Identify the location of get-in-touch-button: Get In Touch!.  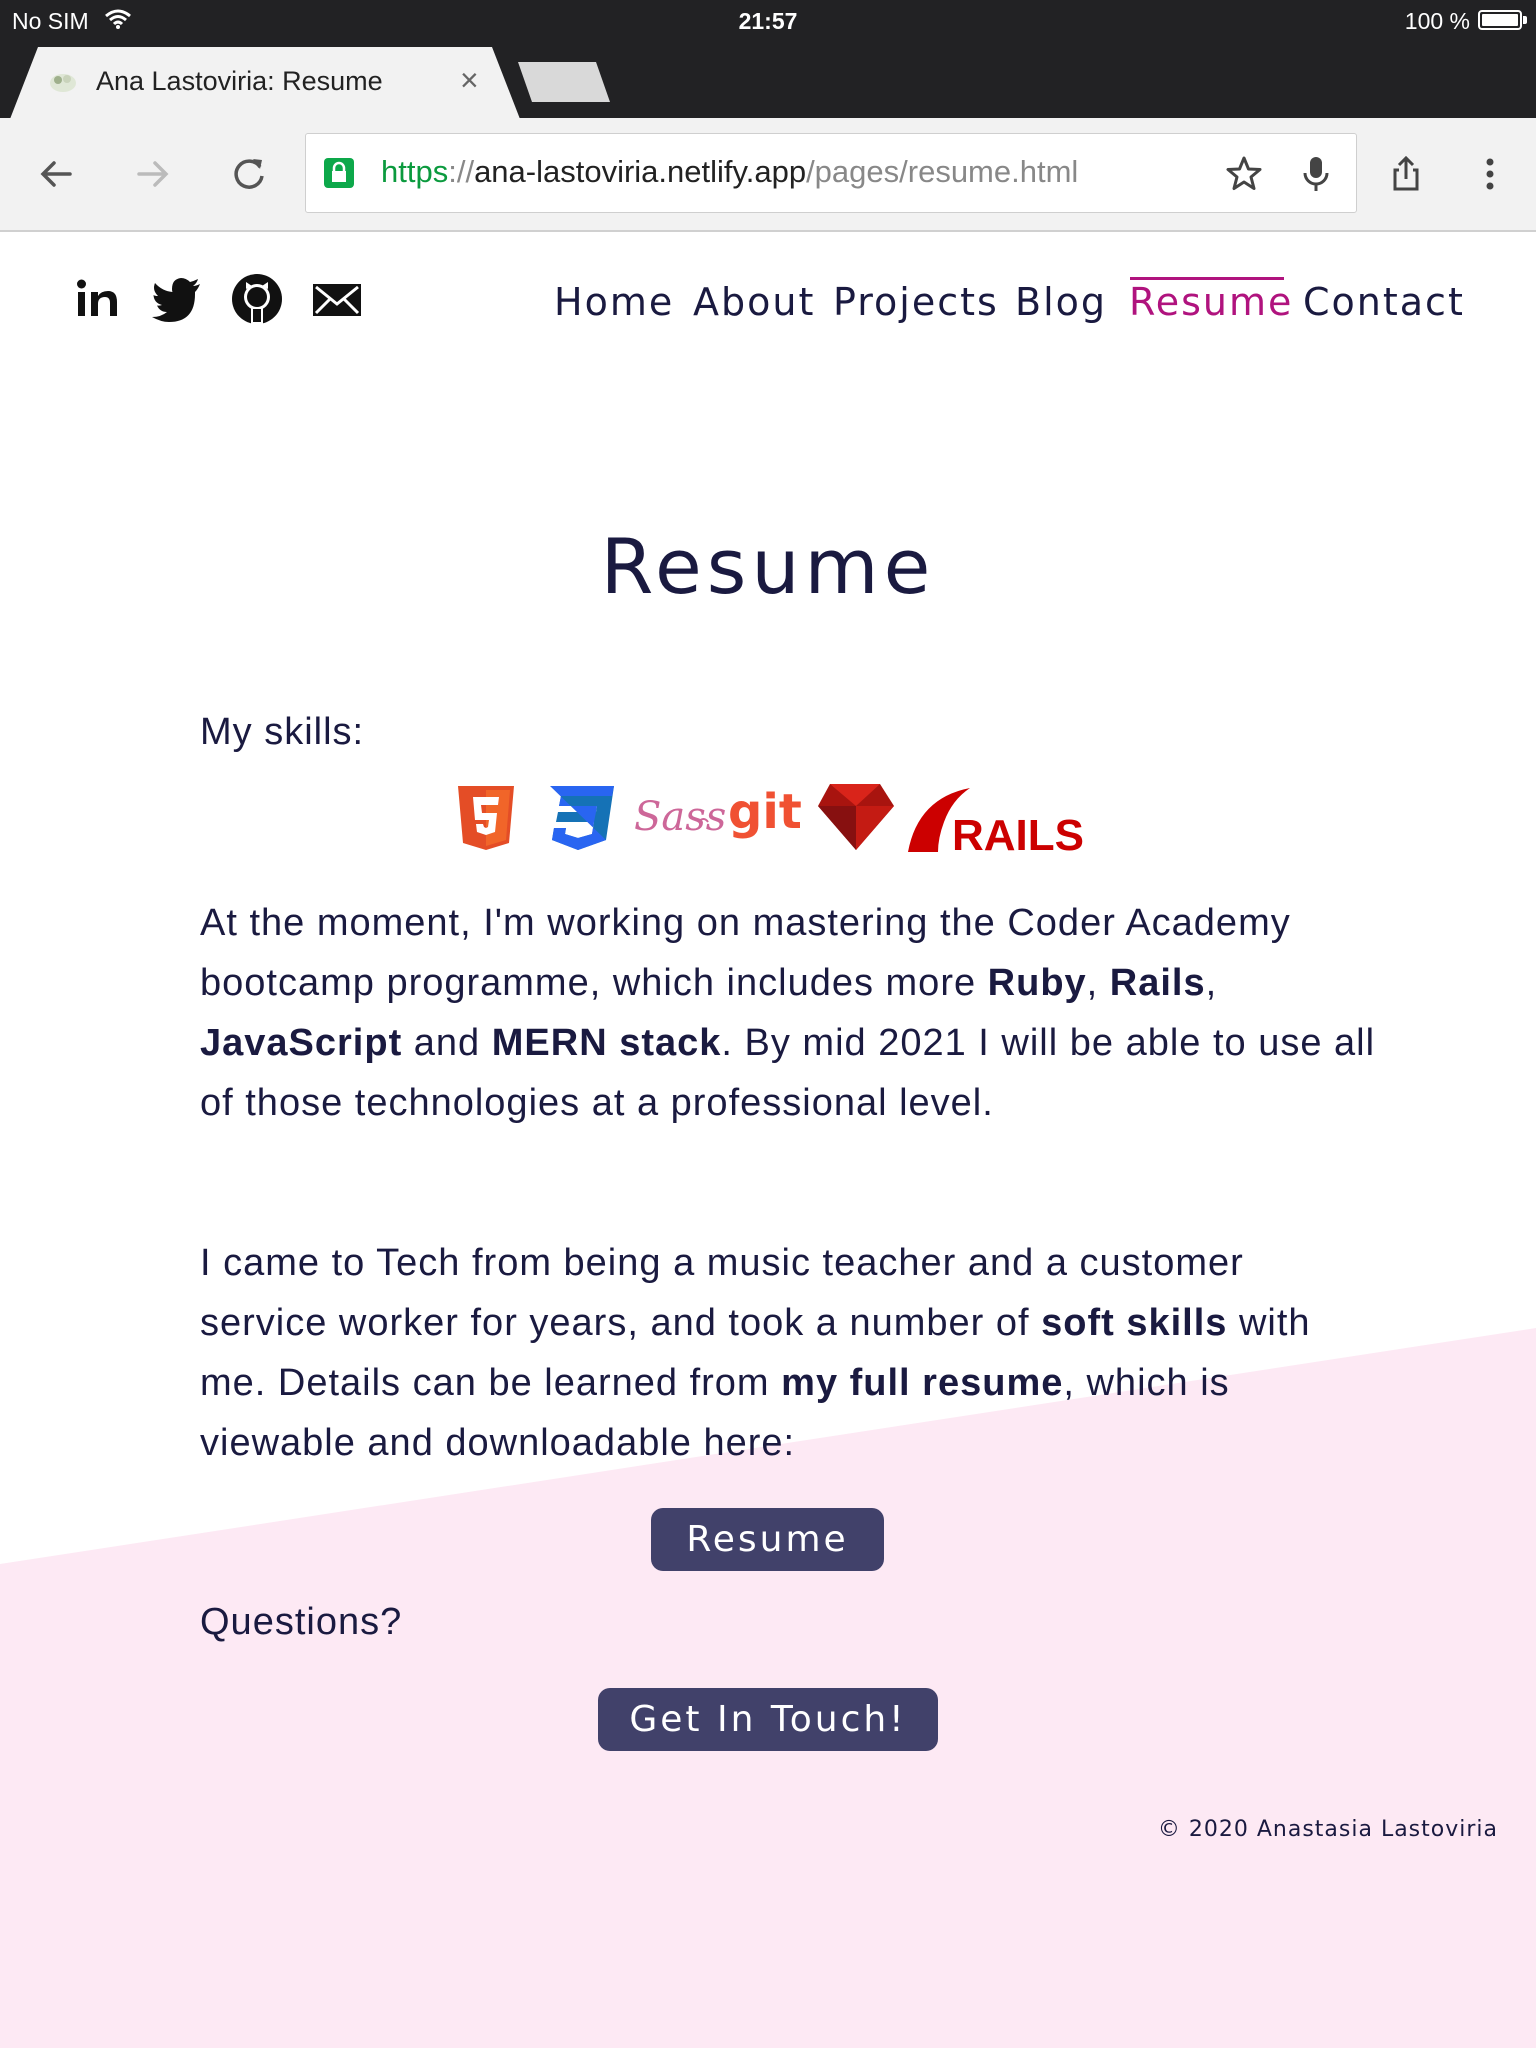
(768, 1719).